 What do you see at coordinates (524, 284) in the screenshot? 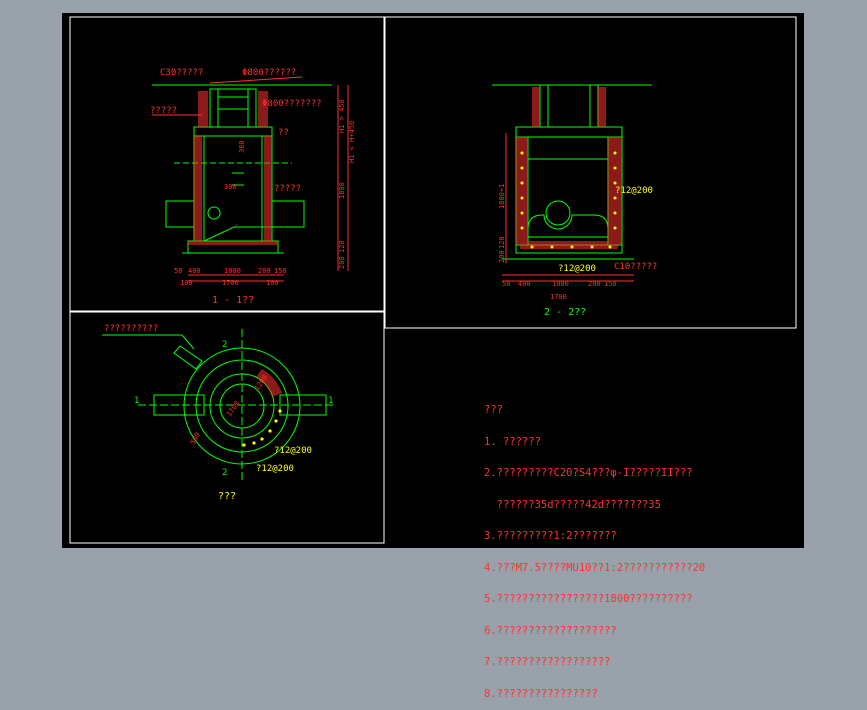
I see `dim2-bottom-2: 400` at bounding box center [524, 284].